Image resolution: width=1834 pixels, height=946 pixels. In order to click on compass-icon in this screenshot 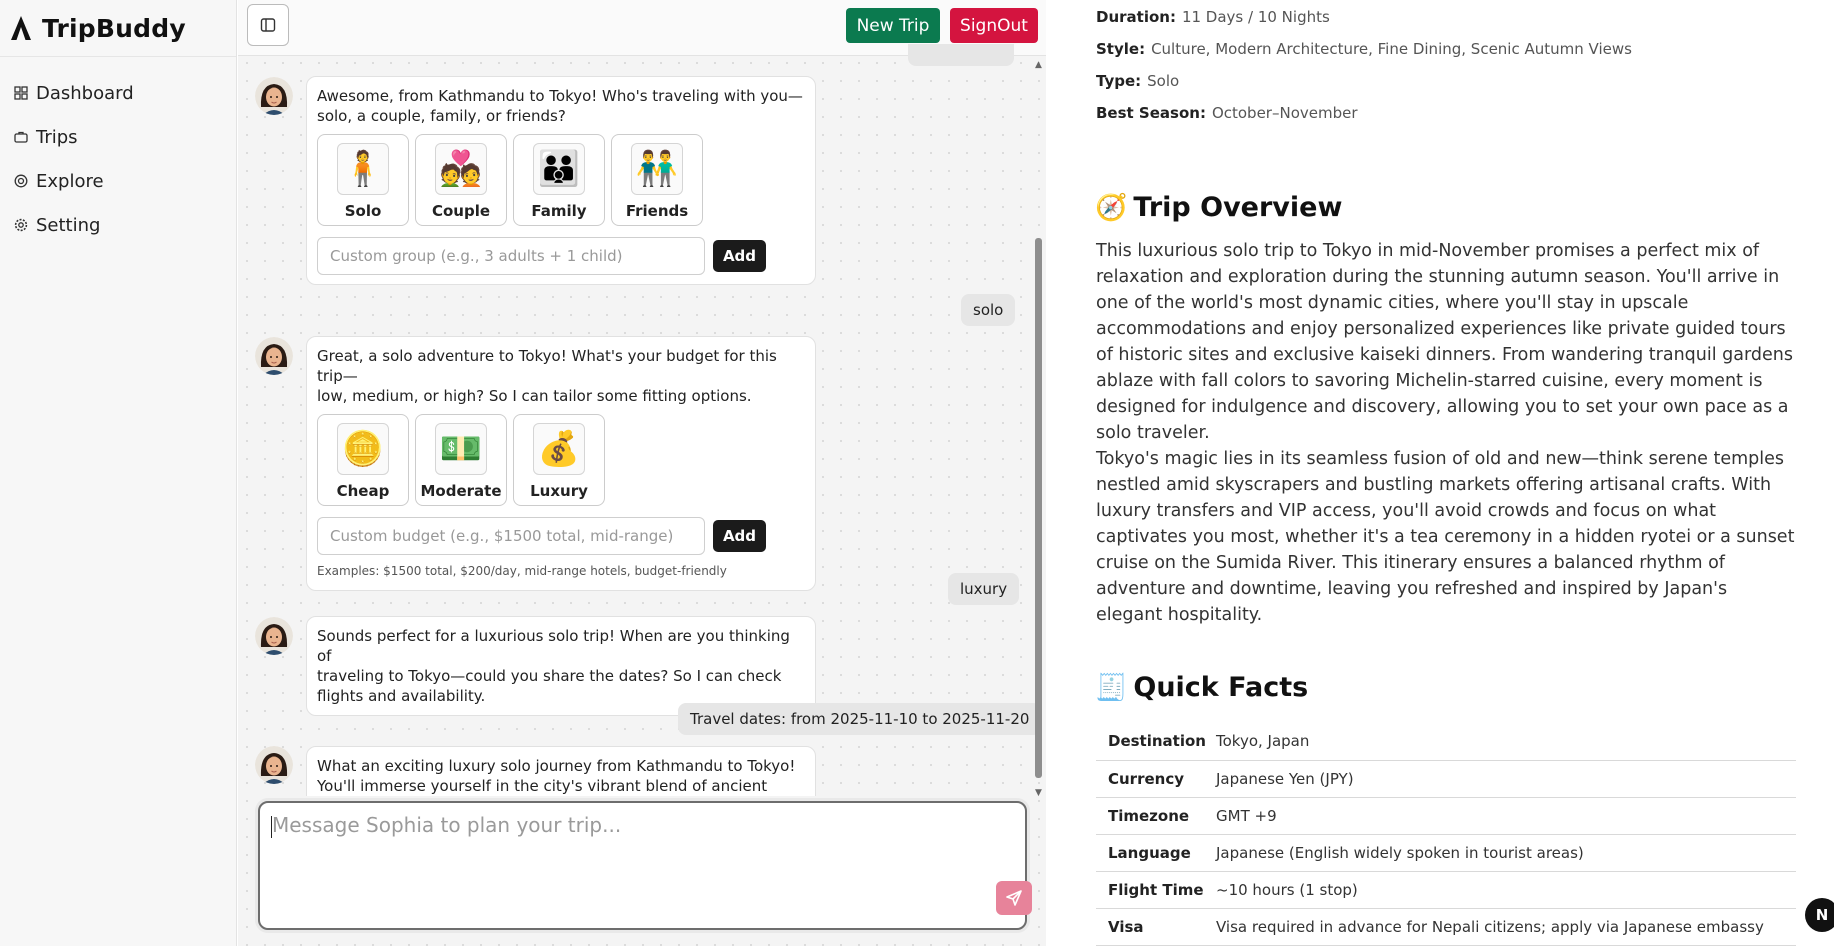, I will do `click(21, 181)`.